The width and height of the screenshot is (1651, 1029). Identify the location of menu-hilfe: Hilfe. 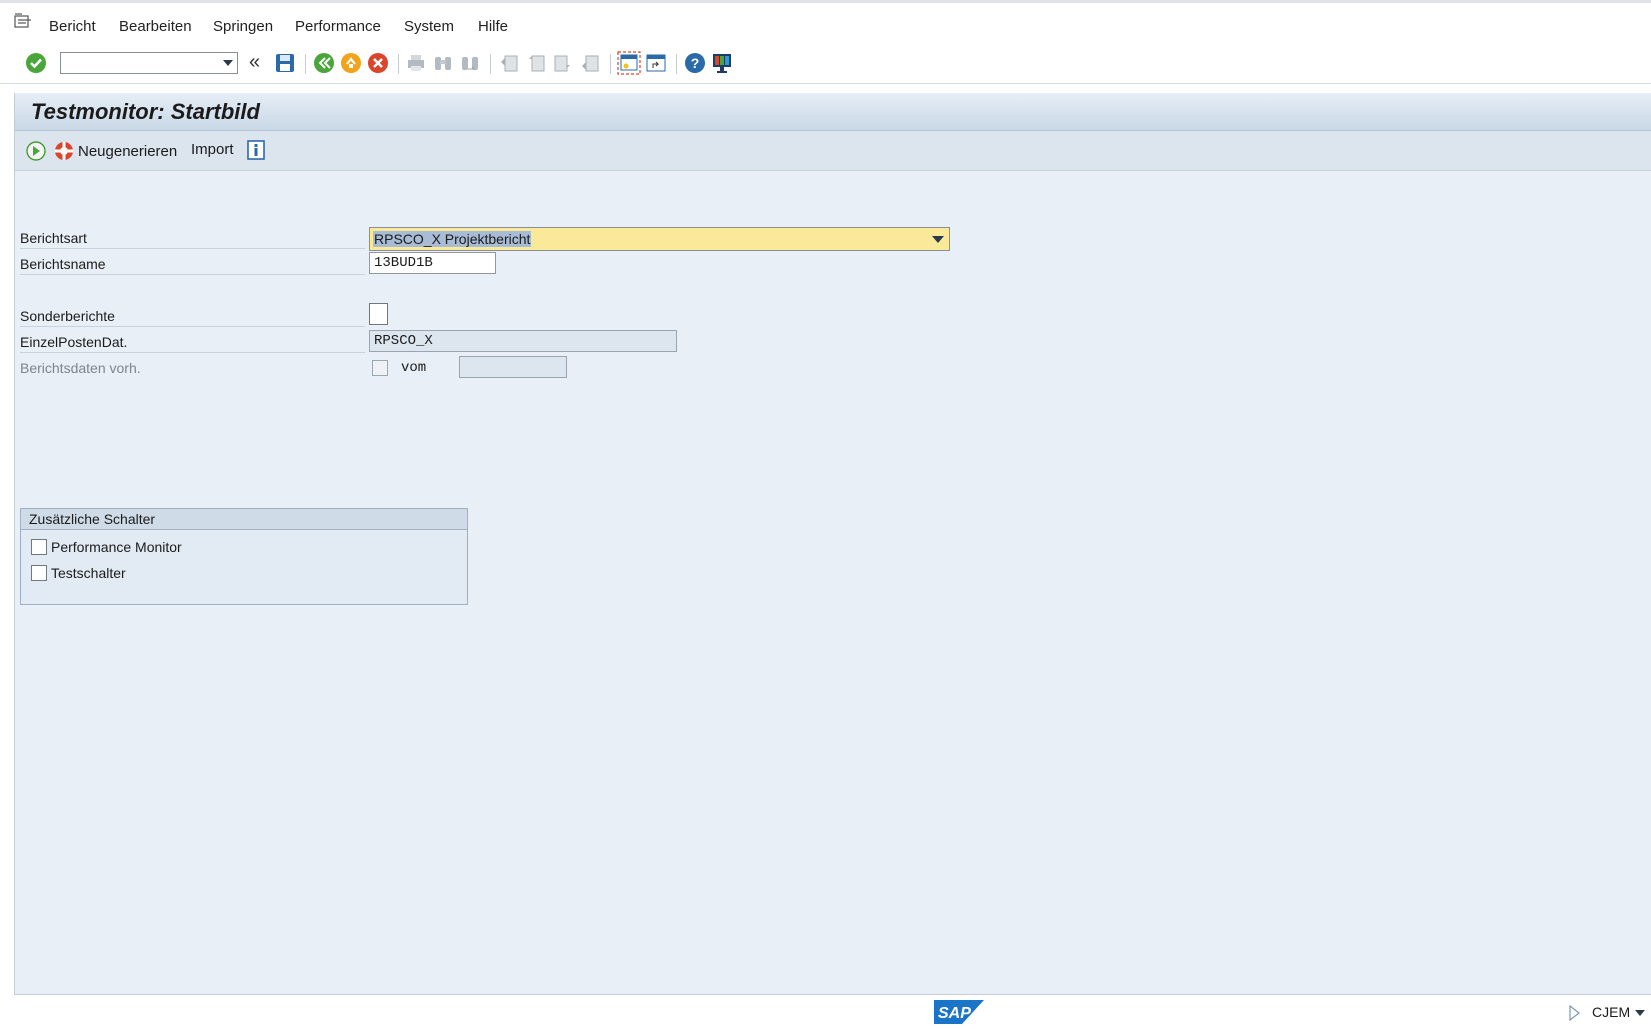
(493, 26).